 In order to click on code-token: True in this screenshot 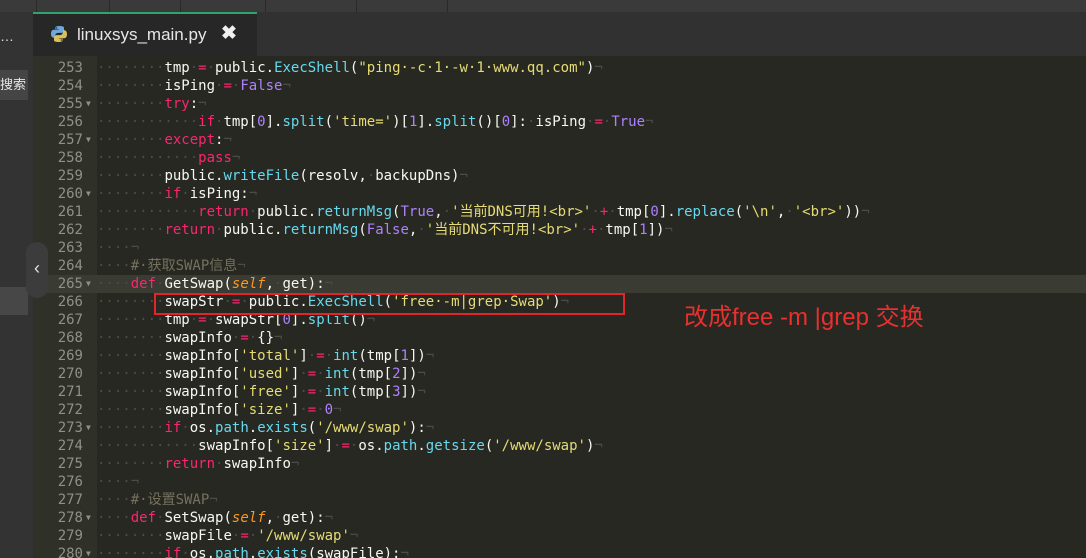, I will do `click(628, 122)`.